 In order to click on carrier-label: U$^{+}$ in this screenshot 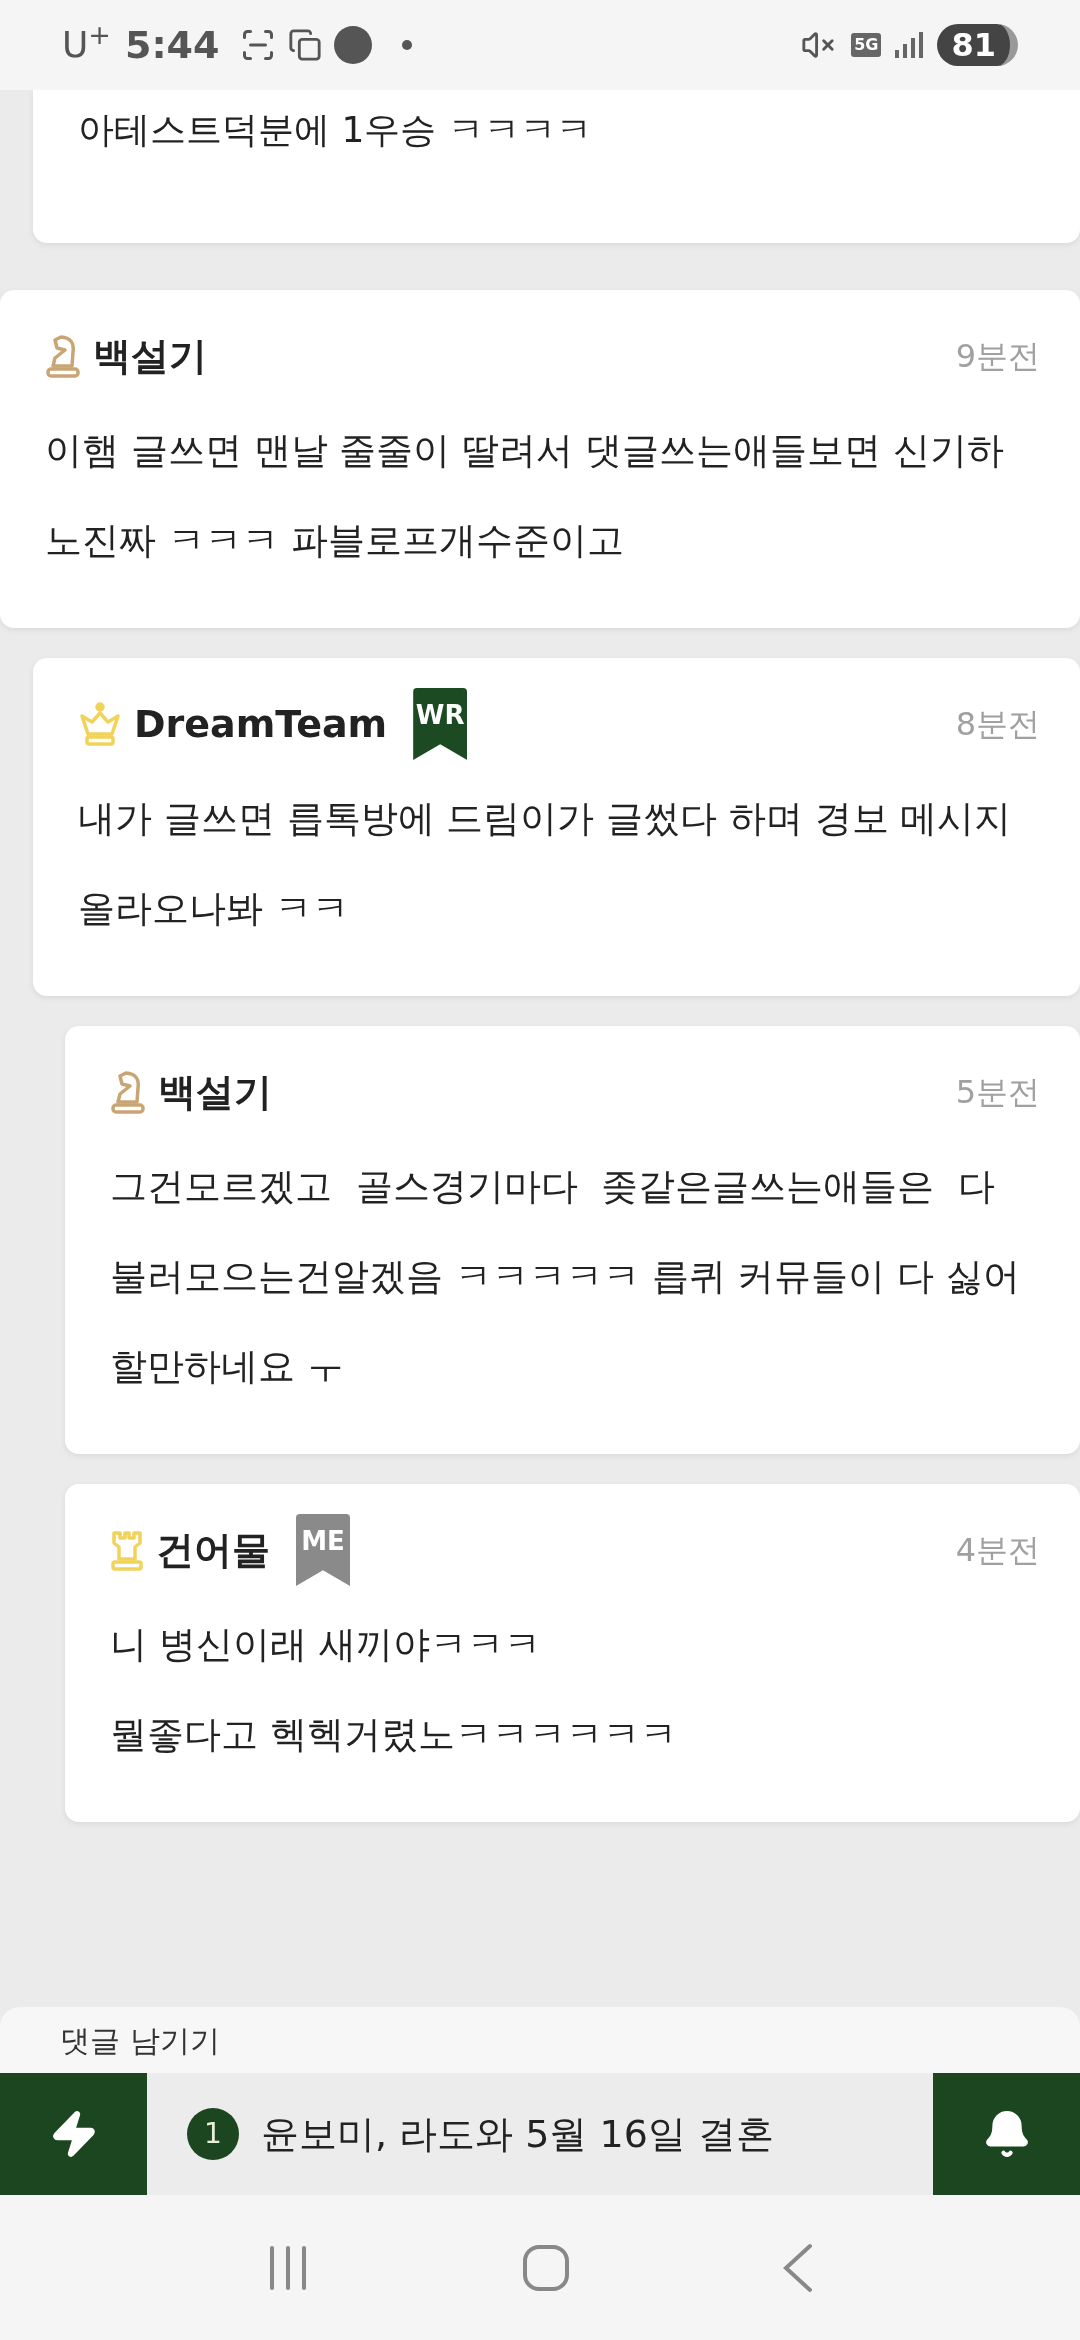, I will do `click(86, 42)`.